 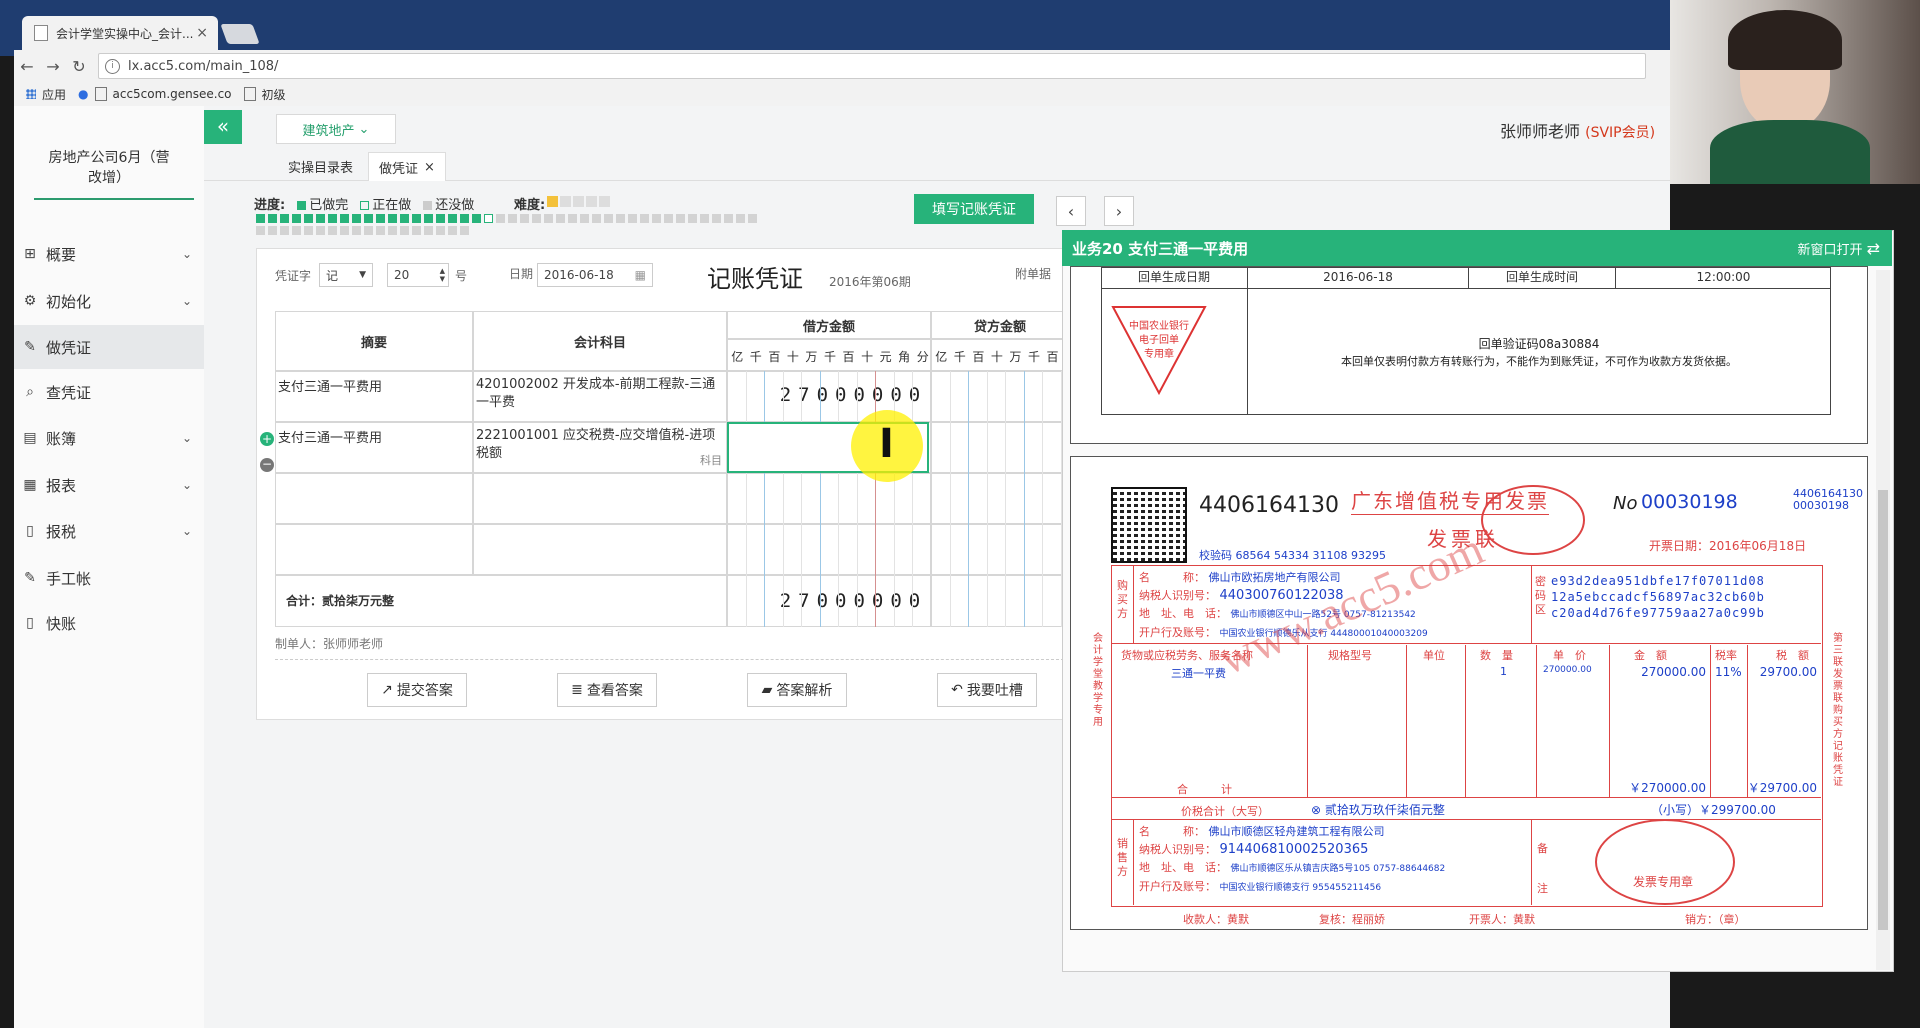 What do you see at coordinates (267, 465) in the screenshot?
I see `remove-row-icon: −` at bounding box center [267, 465].